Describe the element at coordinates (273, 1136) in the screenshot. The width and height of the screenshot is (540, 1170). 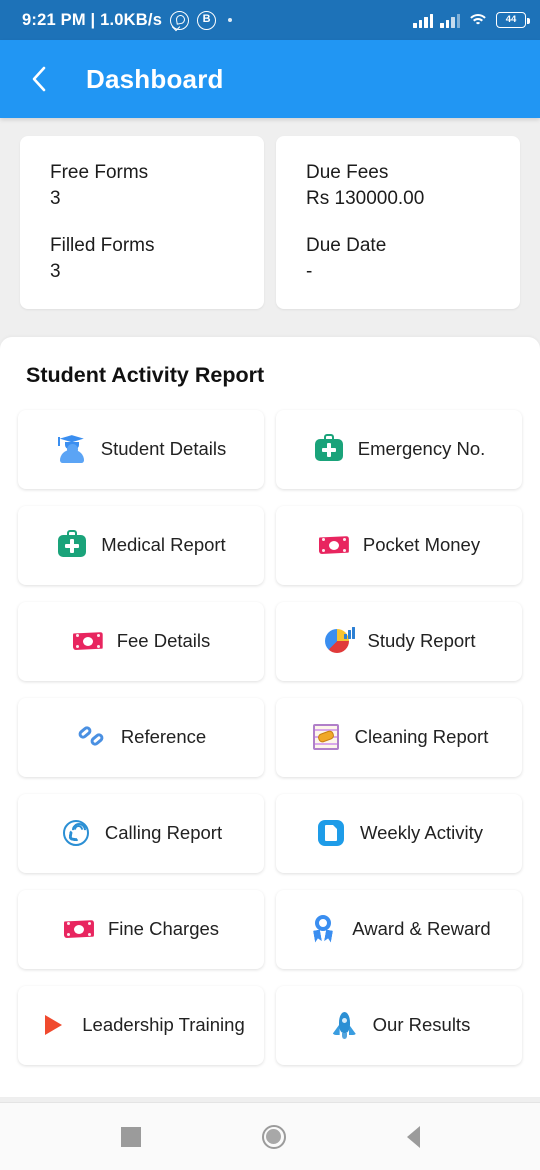
I see `home-circle-icon` at that location.